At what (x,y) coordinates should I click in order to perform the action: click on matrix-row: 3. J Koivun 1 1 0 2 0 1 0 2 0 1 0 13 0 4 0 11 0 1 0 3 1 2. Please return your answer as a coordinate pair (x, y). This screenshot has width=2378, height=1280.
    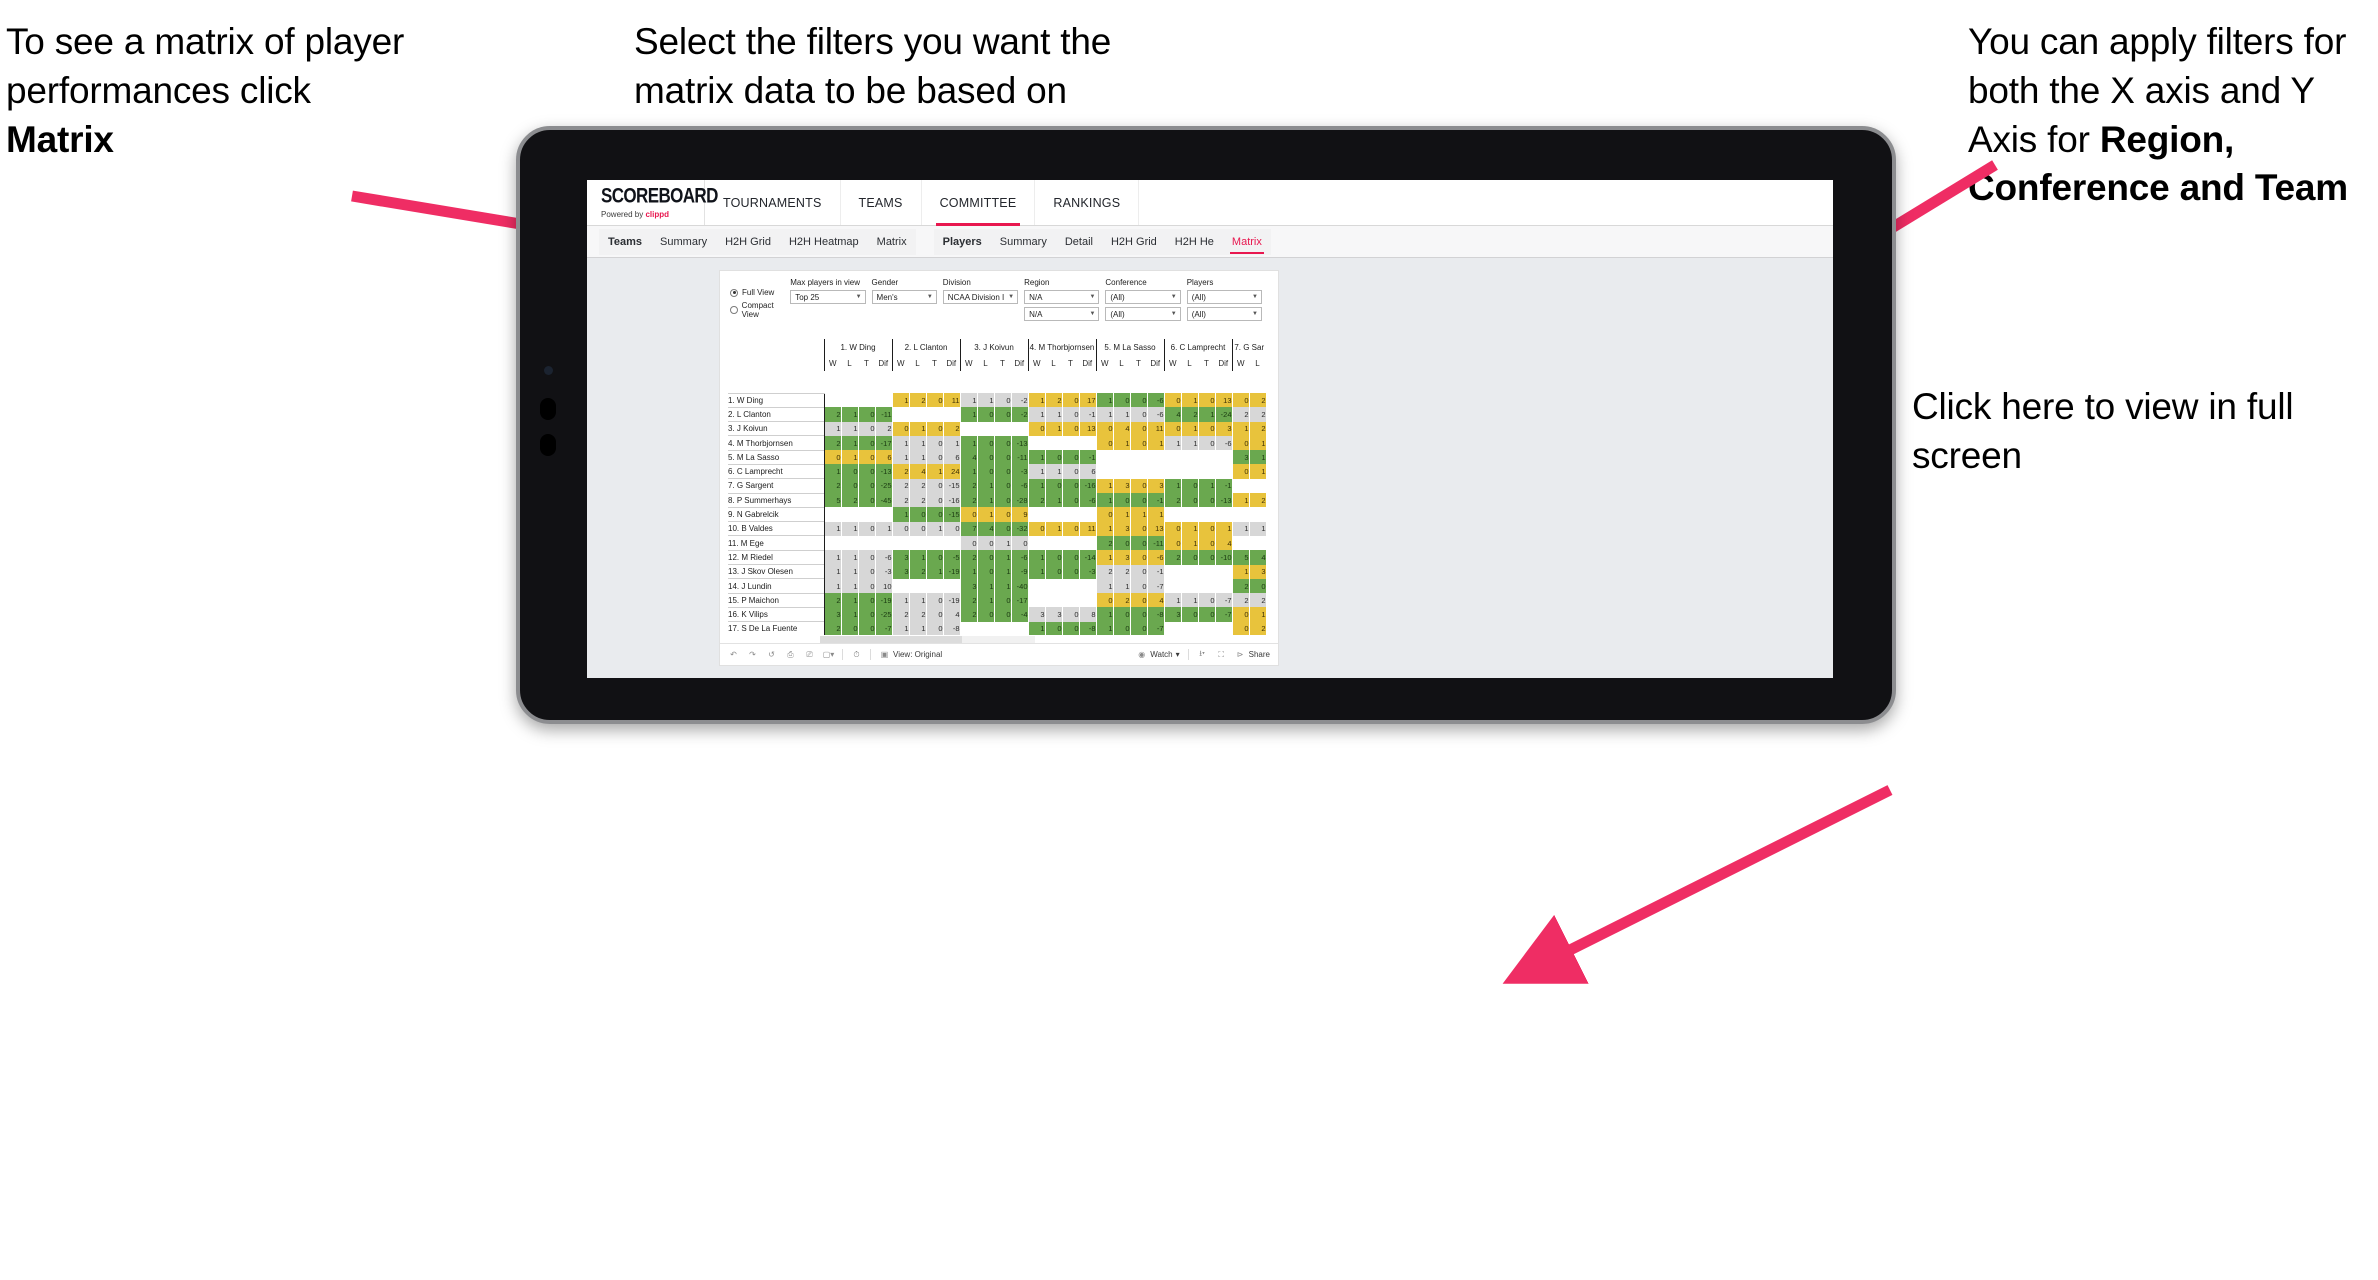
    Looking at the image, I should click on (997, 428).